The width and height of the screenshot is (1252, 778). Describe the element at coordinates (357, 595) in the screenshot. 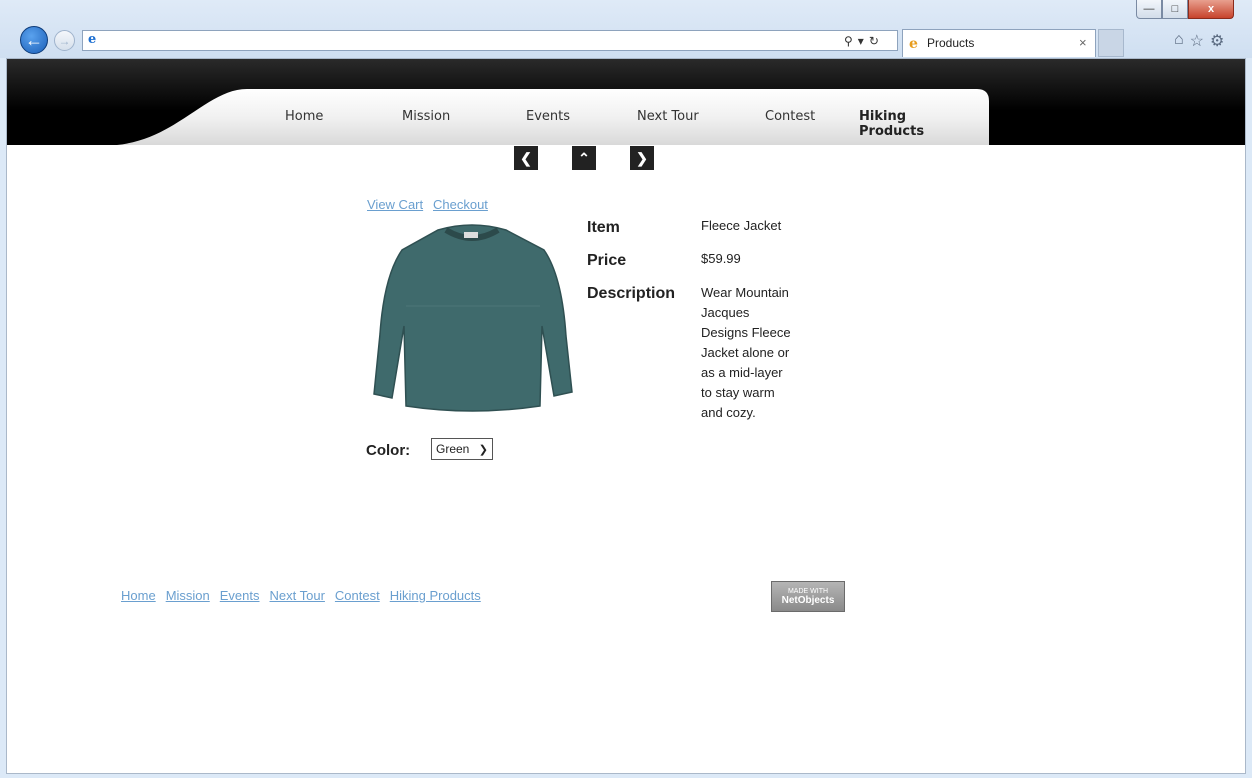

I see `footer-link-contest: Contest` at that location.